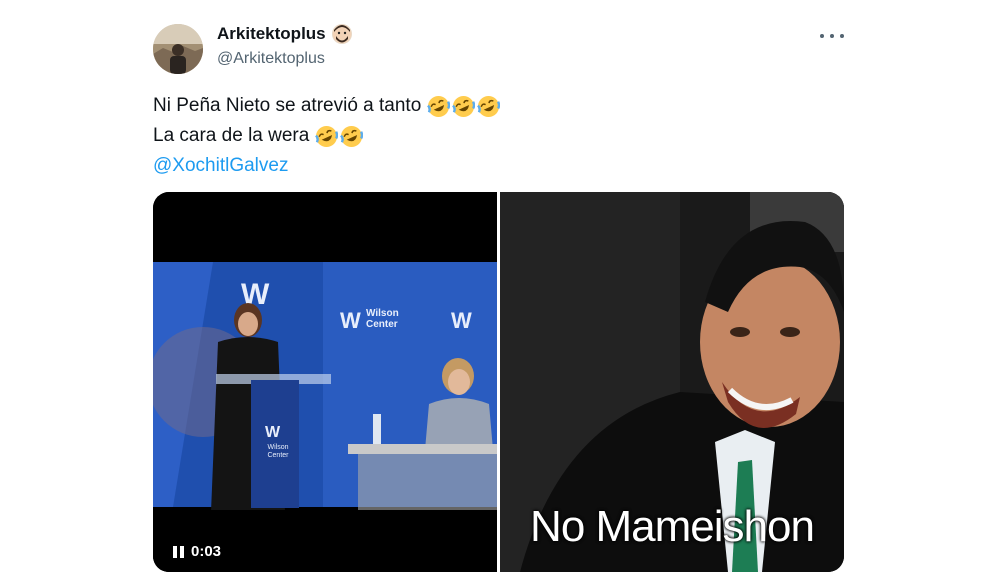 The height and width of the screenshot is (572, 1004). What do you see at coordinates (178, 49) in the screenshot?
I see `avatar` at bounding box center [178, 49].